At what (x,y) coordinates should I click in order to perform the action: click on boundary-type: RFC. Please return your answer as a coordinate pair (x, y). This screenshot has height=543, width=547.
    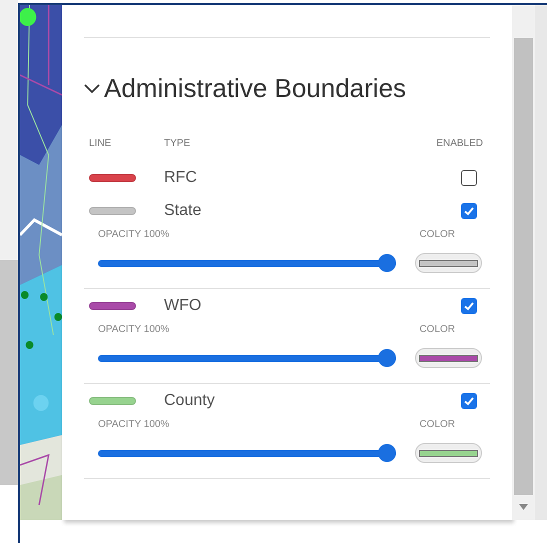
    Looking at the image, I should click on (181, 178).